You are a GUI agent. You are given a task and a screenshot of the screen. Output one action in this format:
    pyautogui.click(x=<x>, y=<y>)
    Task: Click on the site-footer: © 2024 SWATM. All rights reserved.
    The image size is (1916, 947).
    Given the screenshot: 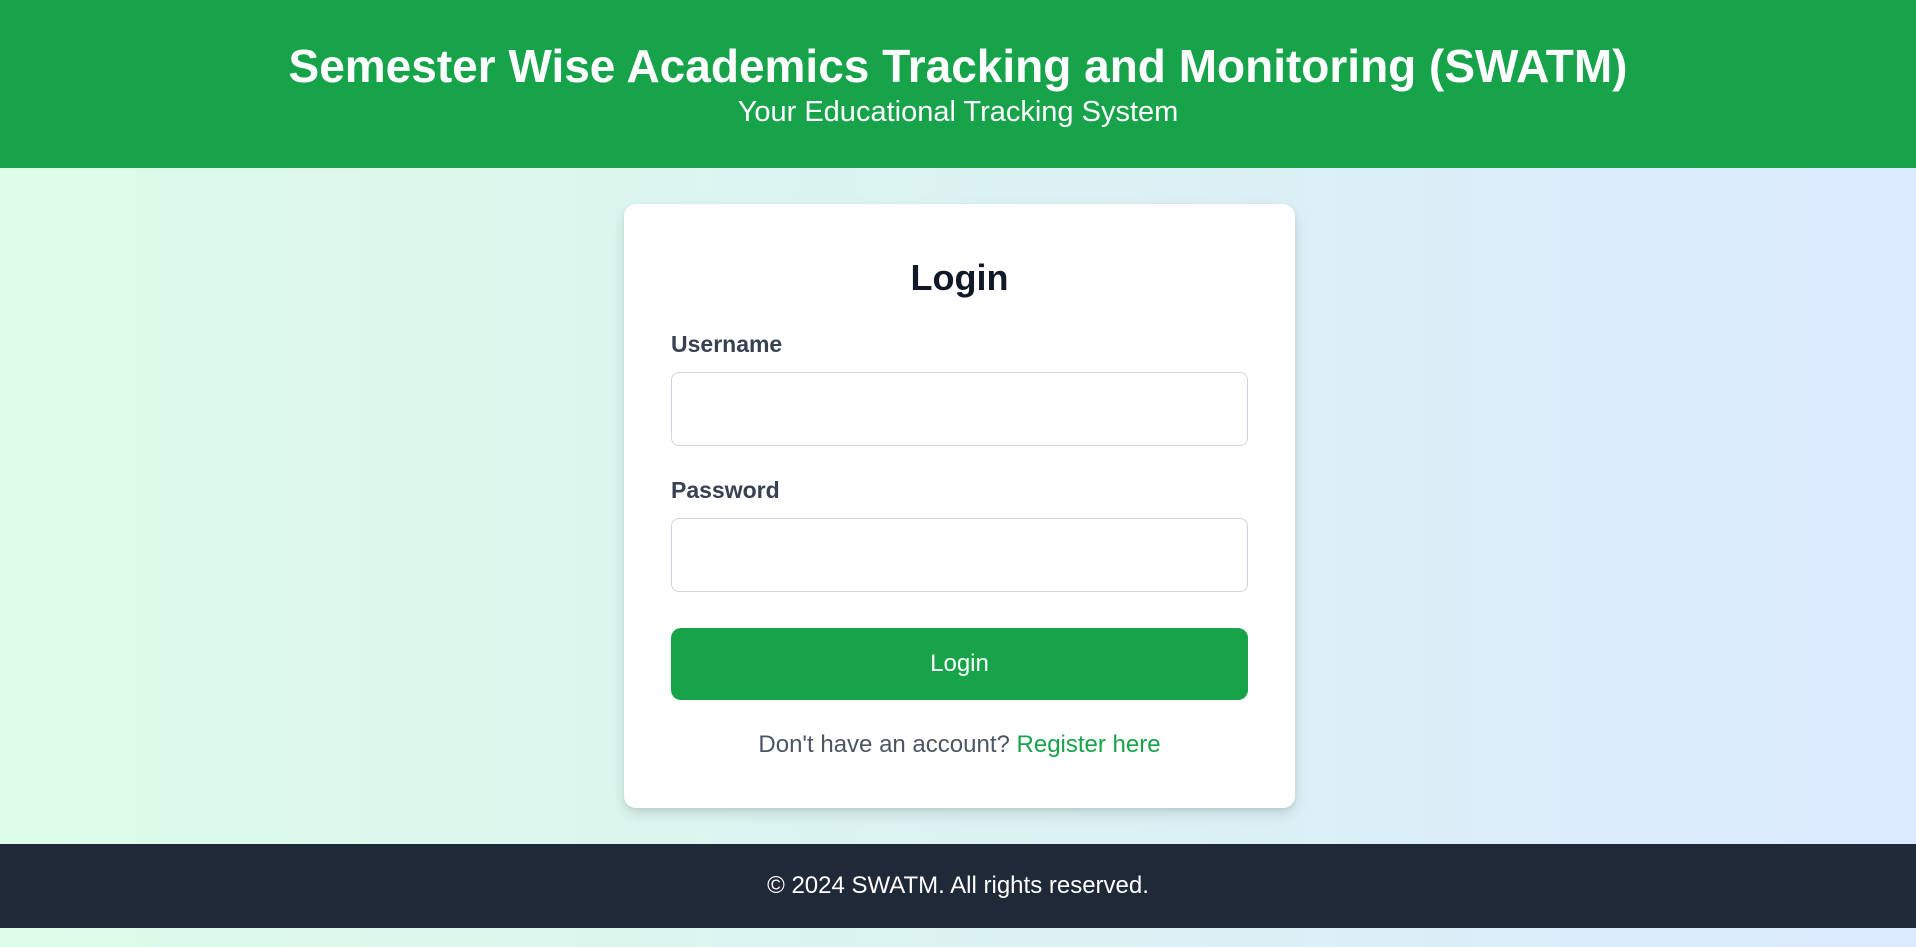 What is the action you would take?
    pyautogui.click(x=958, y=886)
    